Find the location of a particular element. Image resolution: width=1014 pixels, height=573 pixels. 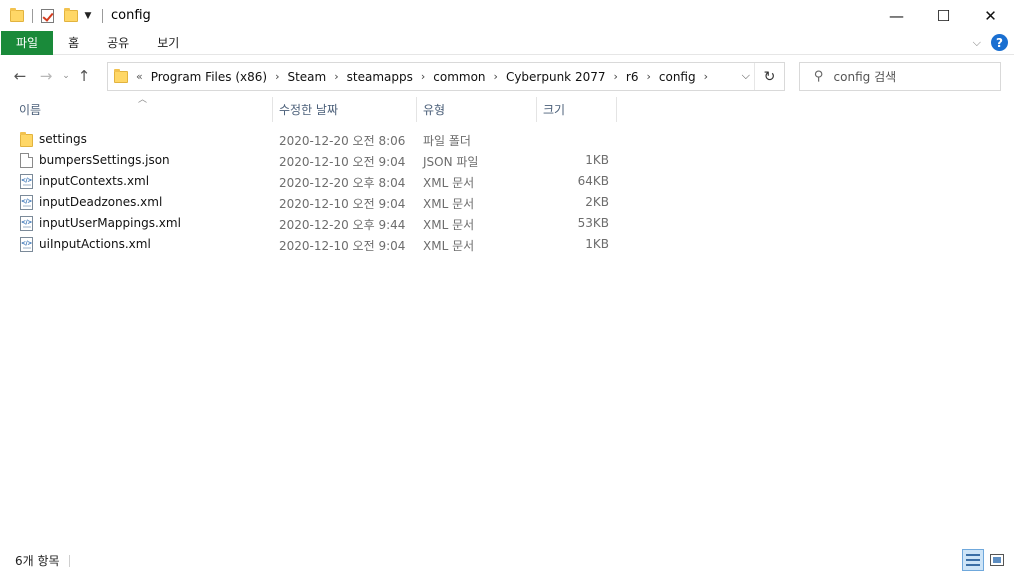

file-size: 64KB is located at coordinates (593, 181).